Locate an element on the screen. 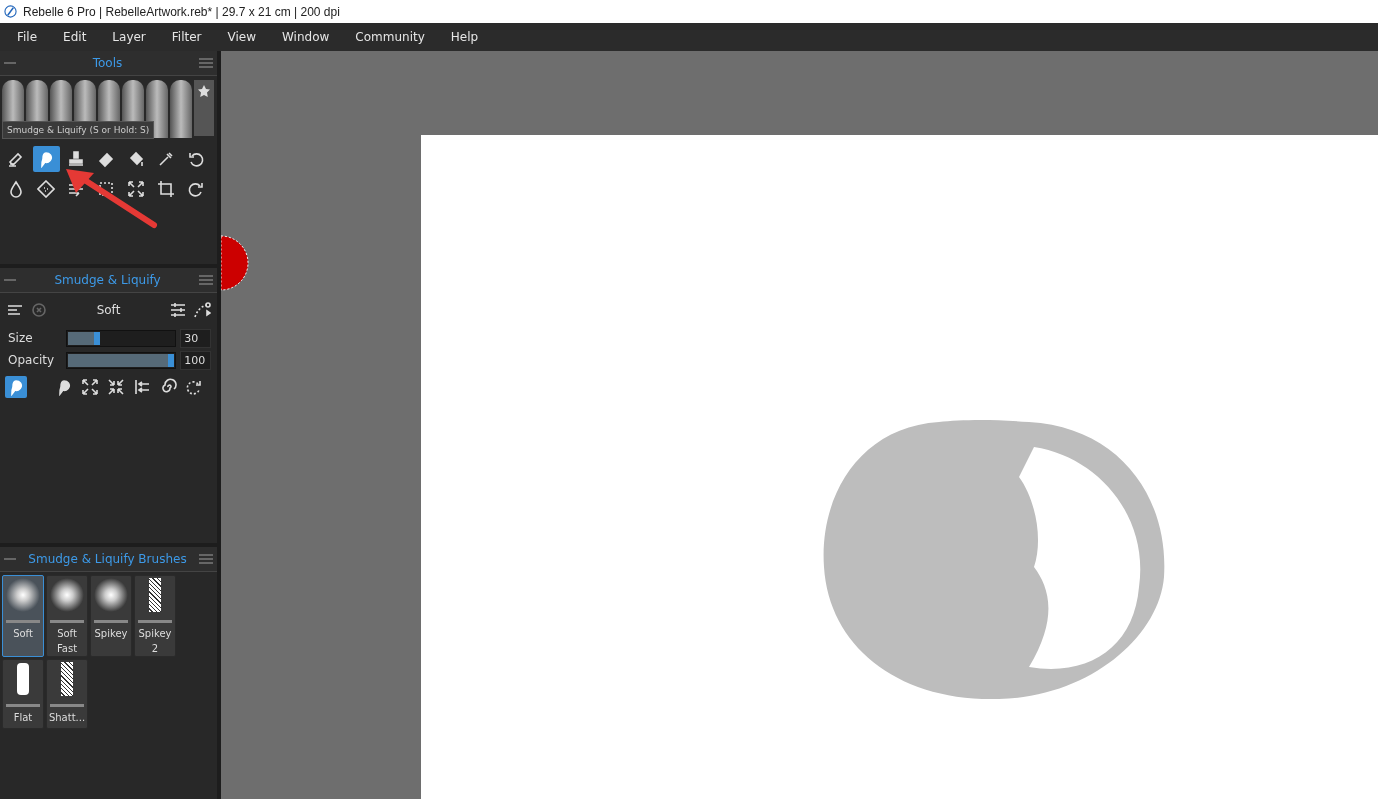 Image resolution: width=1378 pixels, height=799 pixels. reset-icon is located at coordinates (39, 310).